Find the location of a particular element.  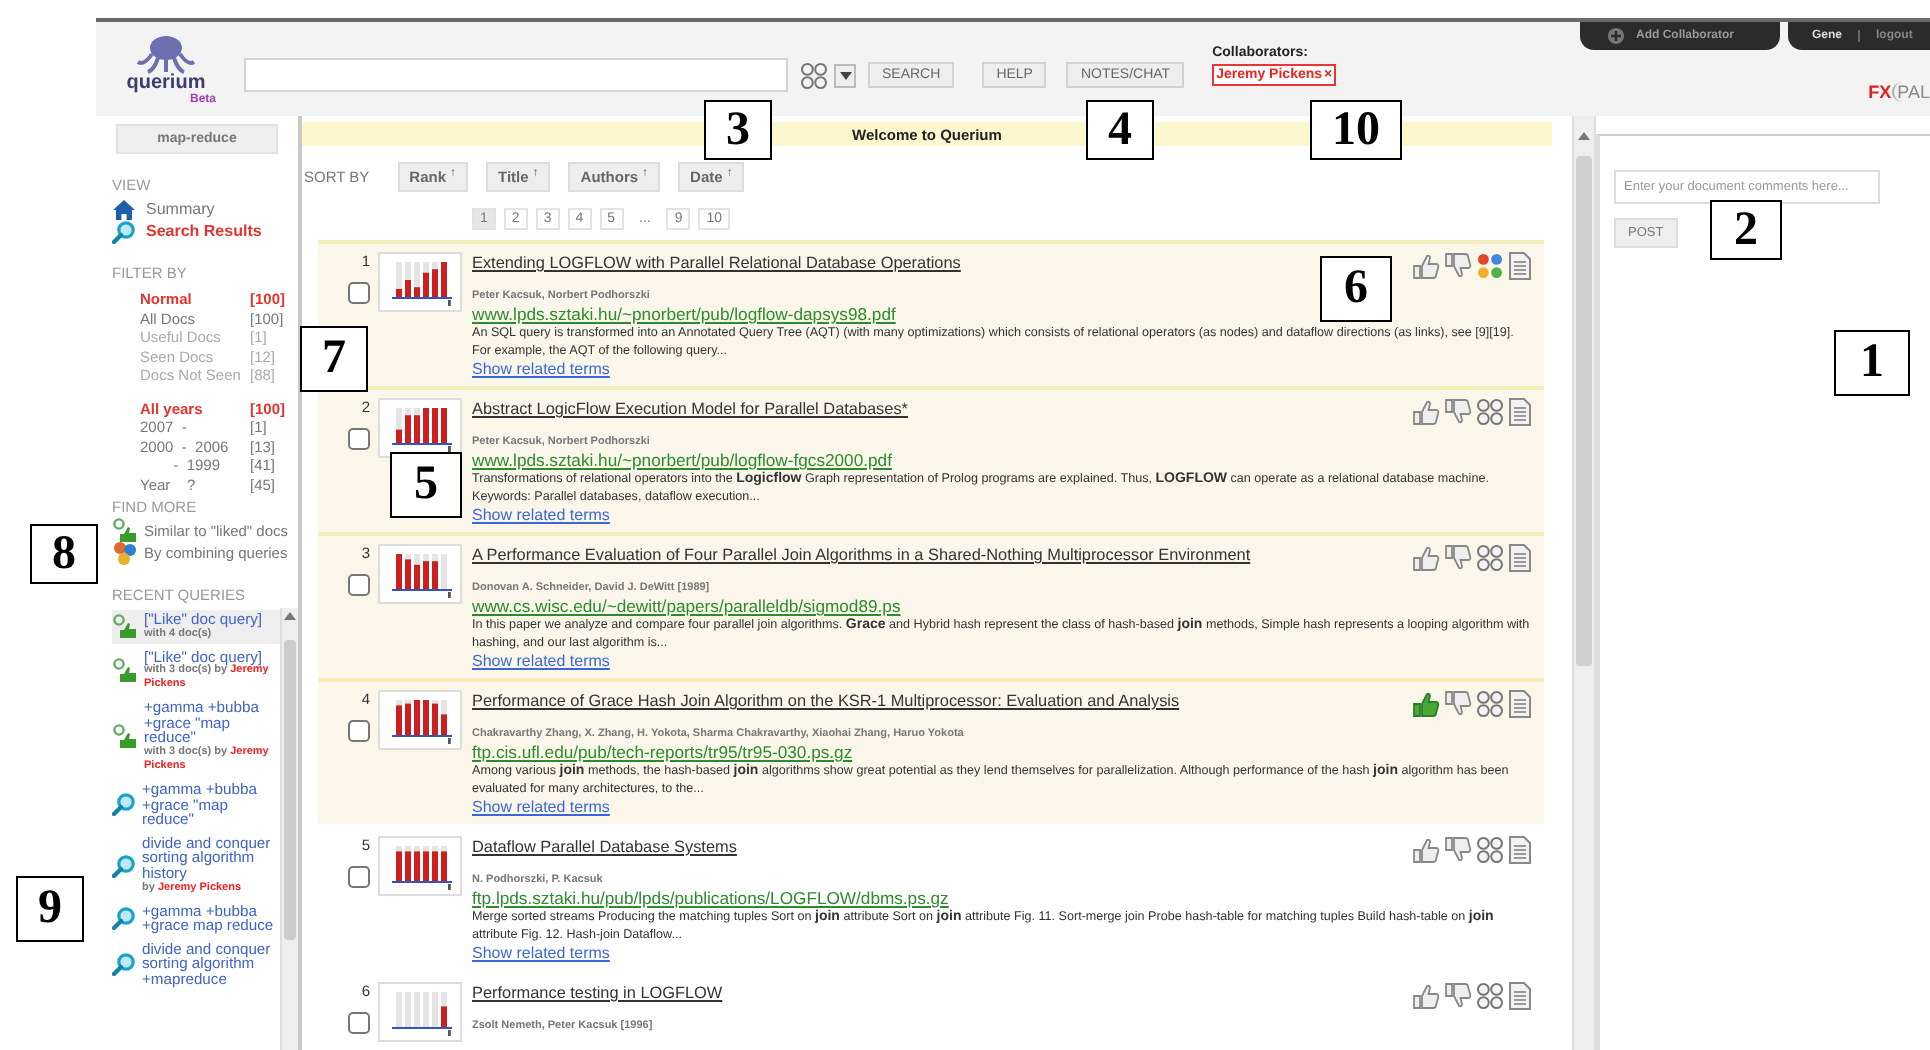

callout-number: 2 is located at coordinates (1746, 230).